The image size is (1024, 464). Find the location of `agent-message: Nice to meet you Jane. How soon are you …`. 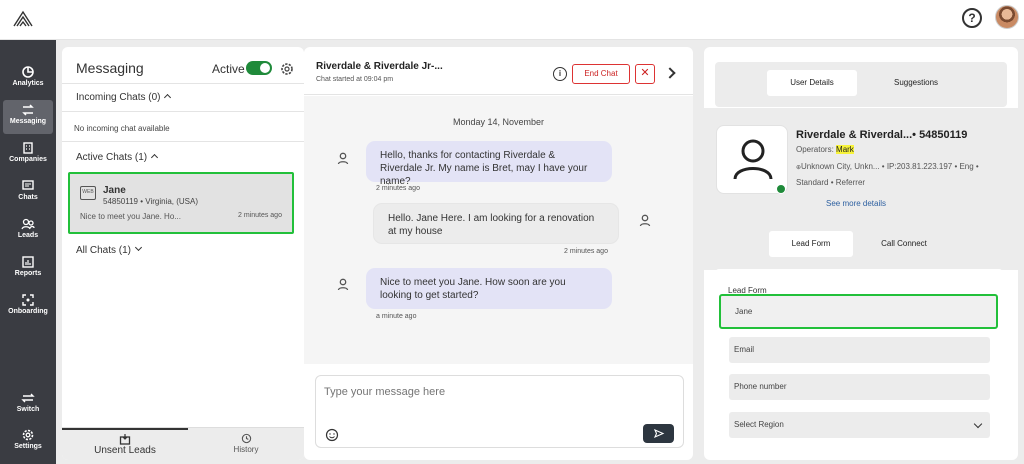

agent-message: Nice to meet you Jane. How soon are you … is located at coordinates (489, 288).